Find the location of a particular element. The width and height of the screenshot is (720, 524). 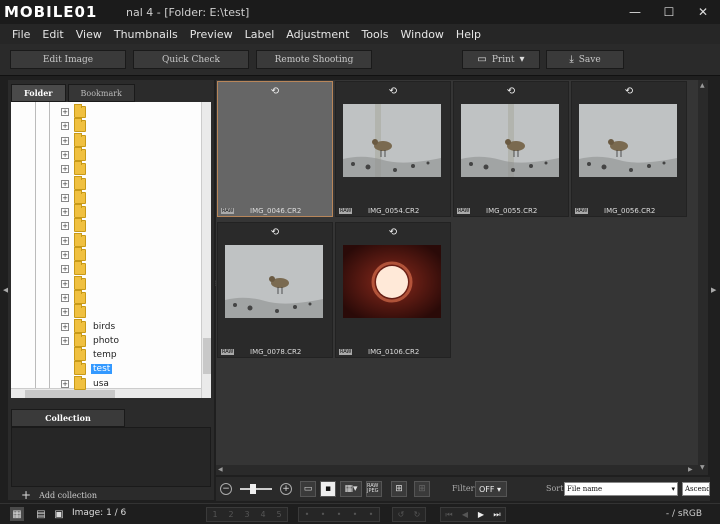

close-button: ✕ is located at coordinates (703, 12).